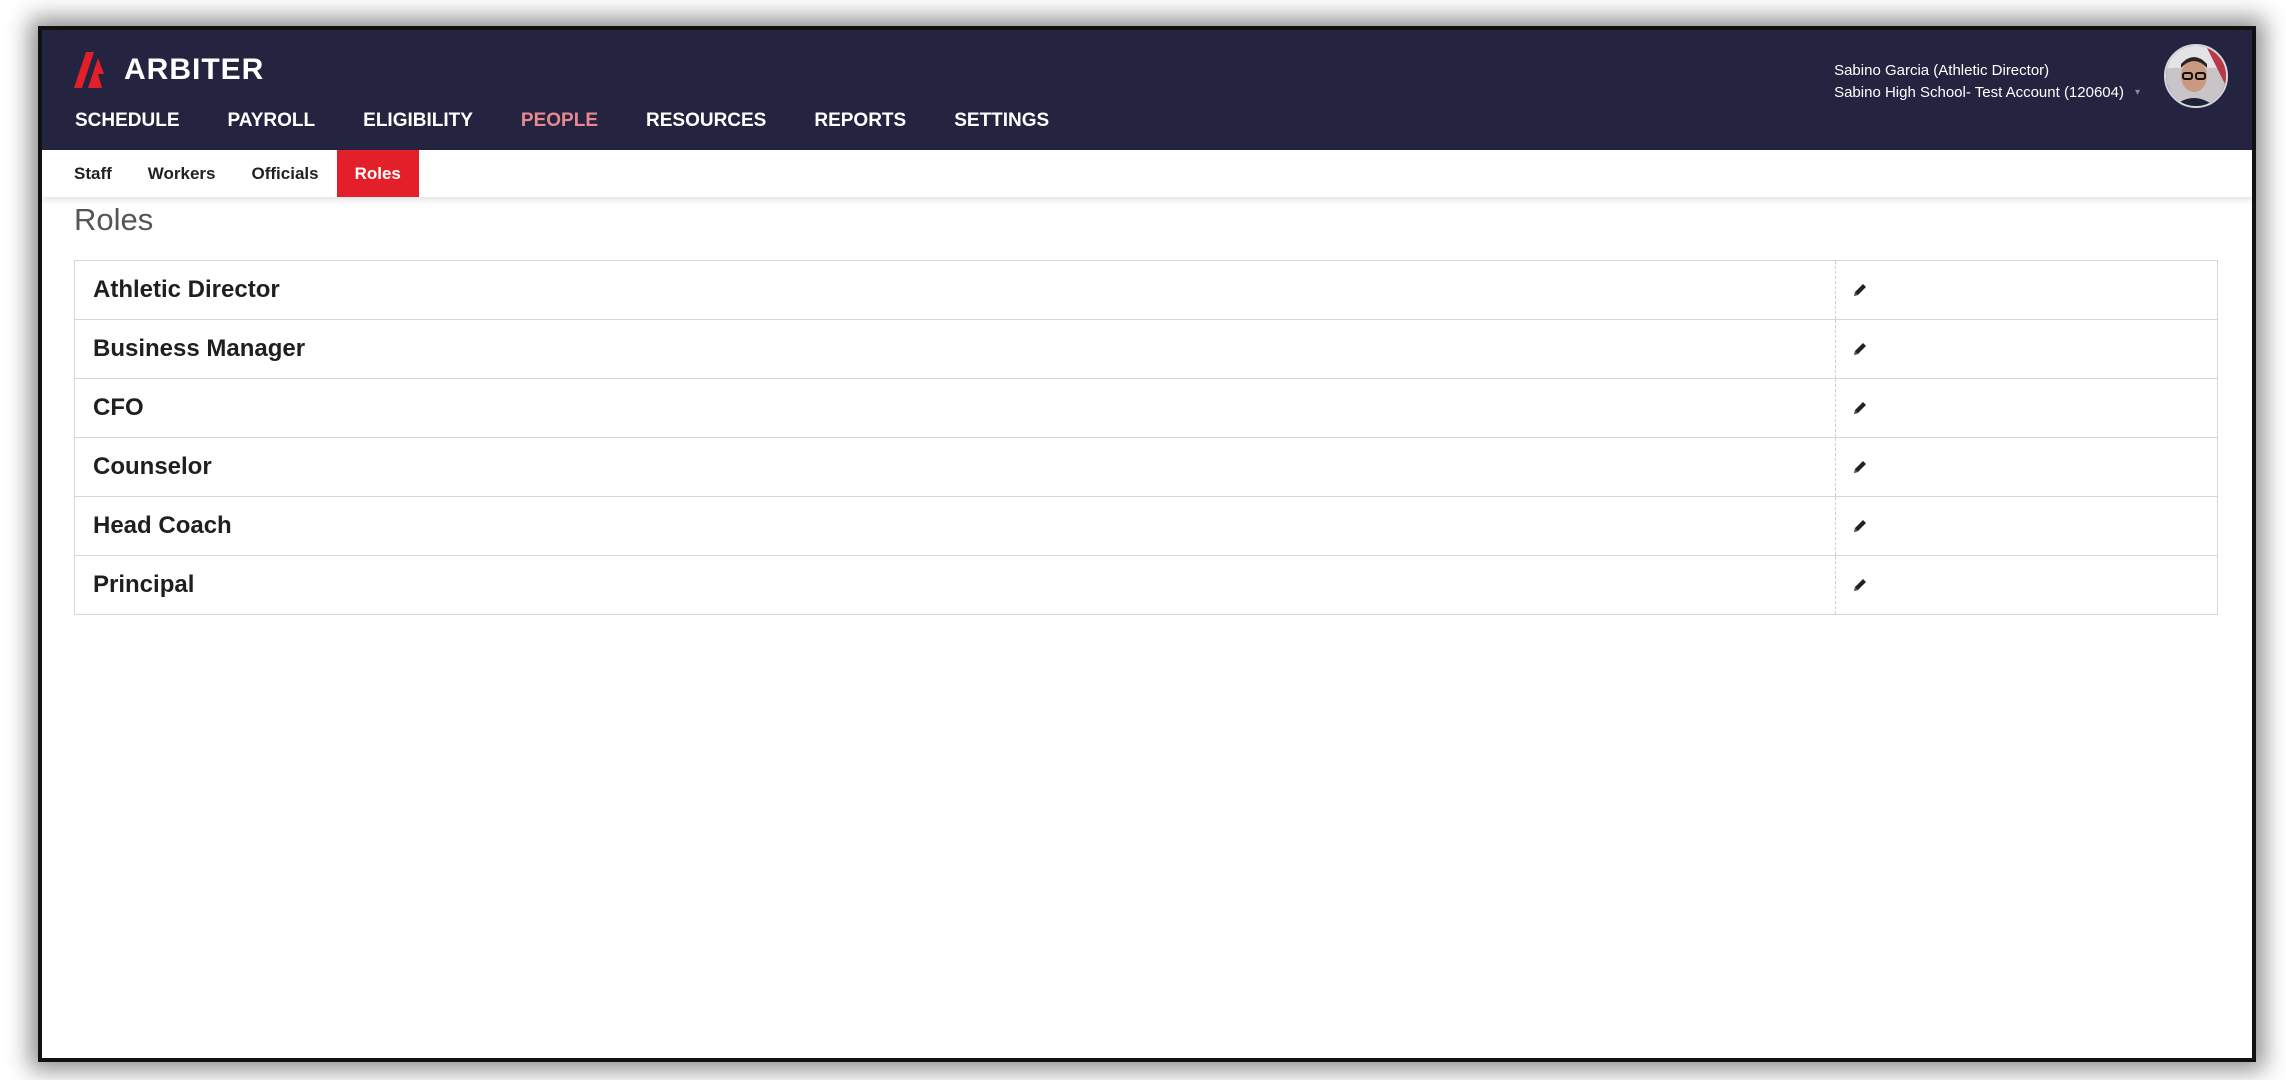  I want to click on role-name: Head Coach, so click(162, 525).